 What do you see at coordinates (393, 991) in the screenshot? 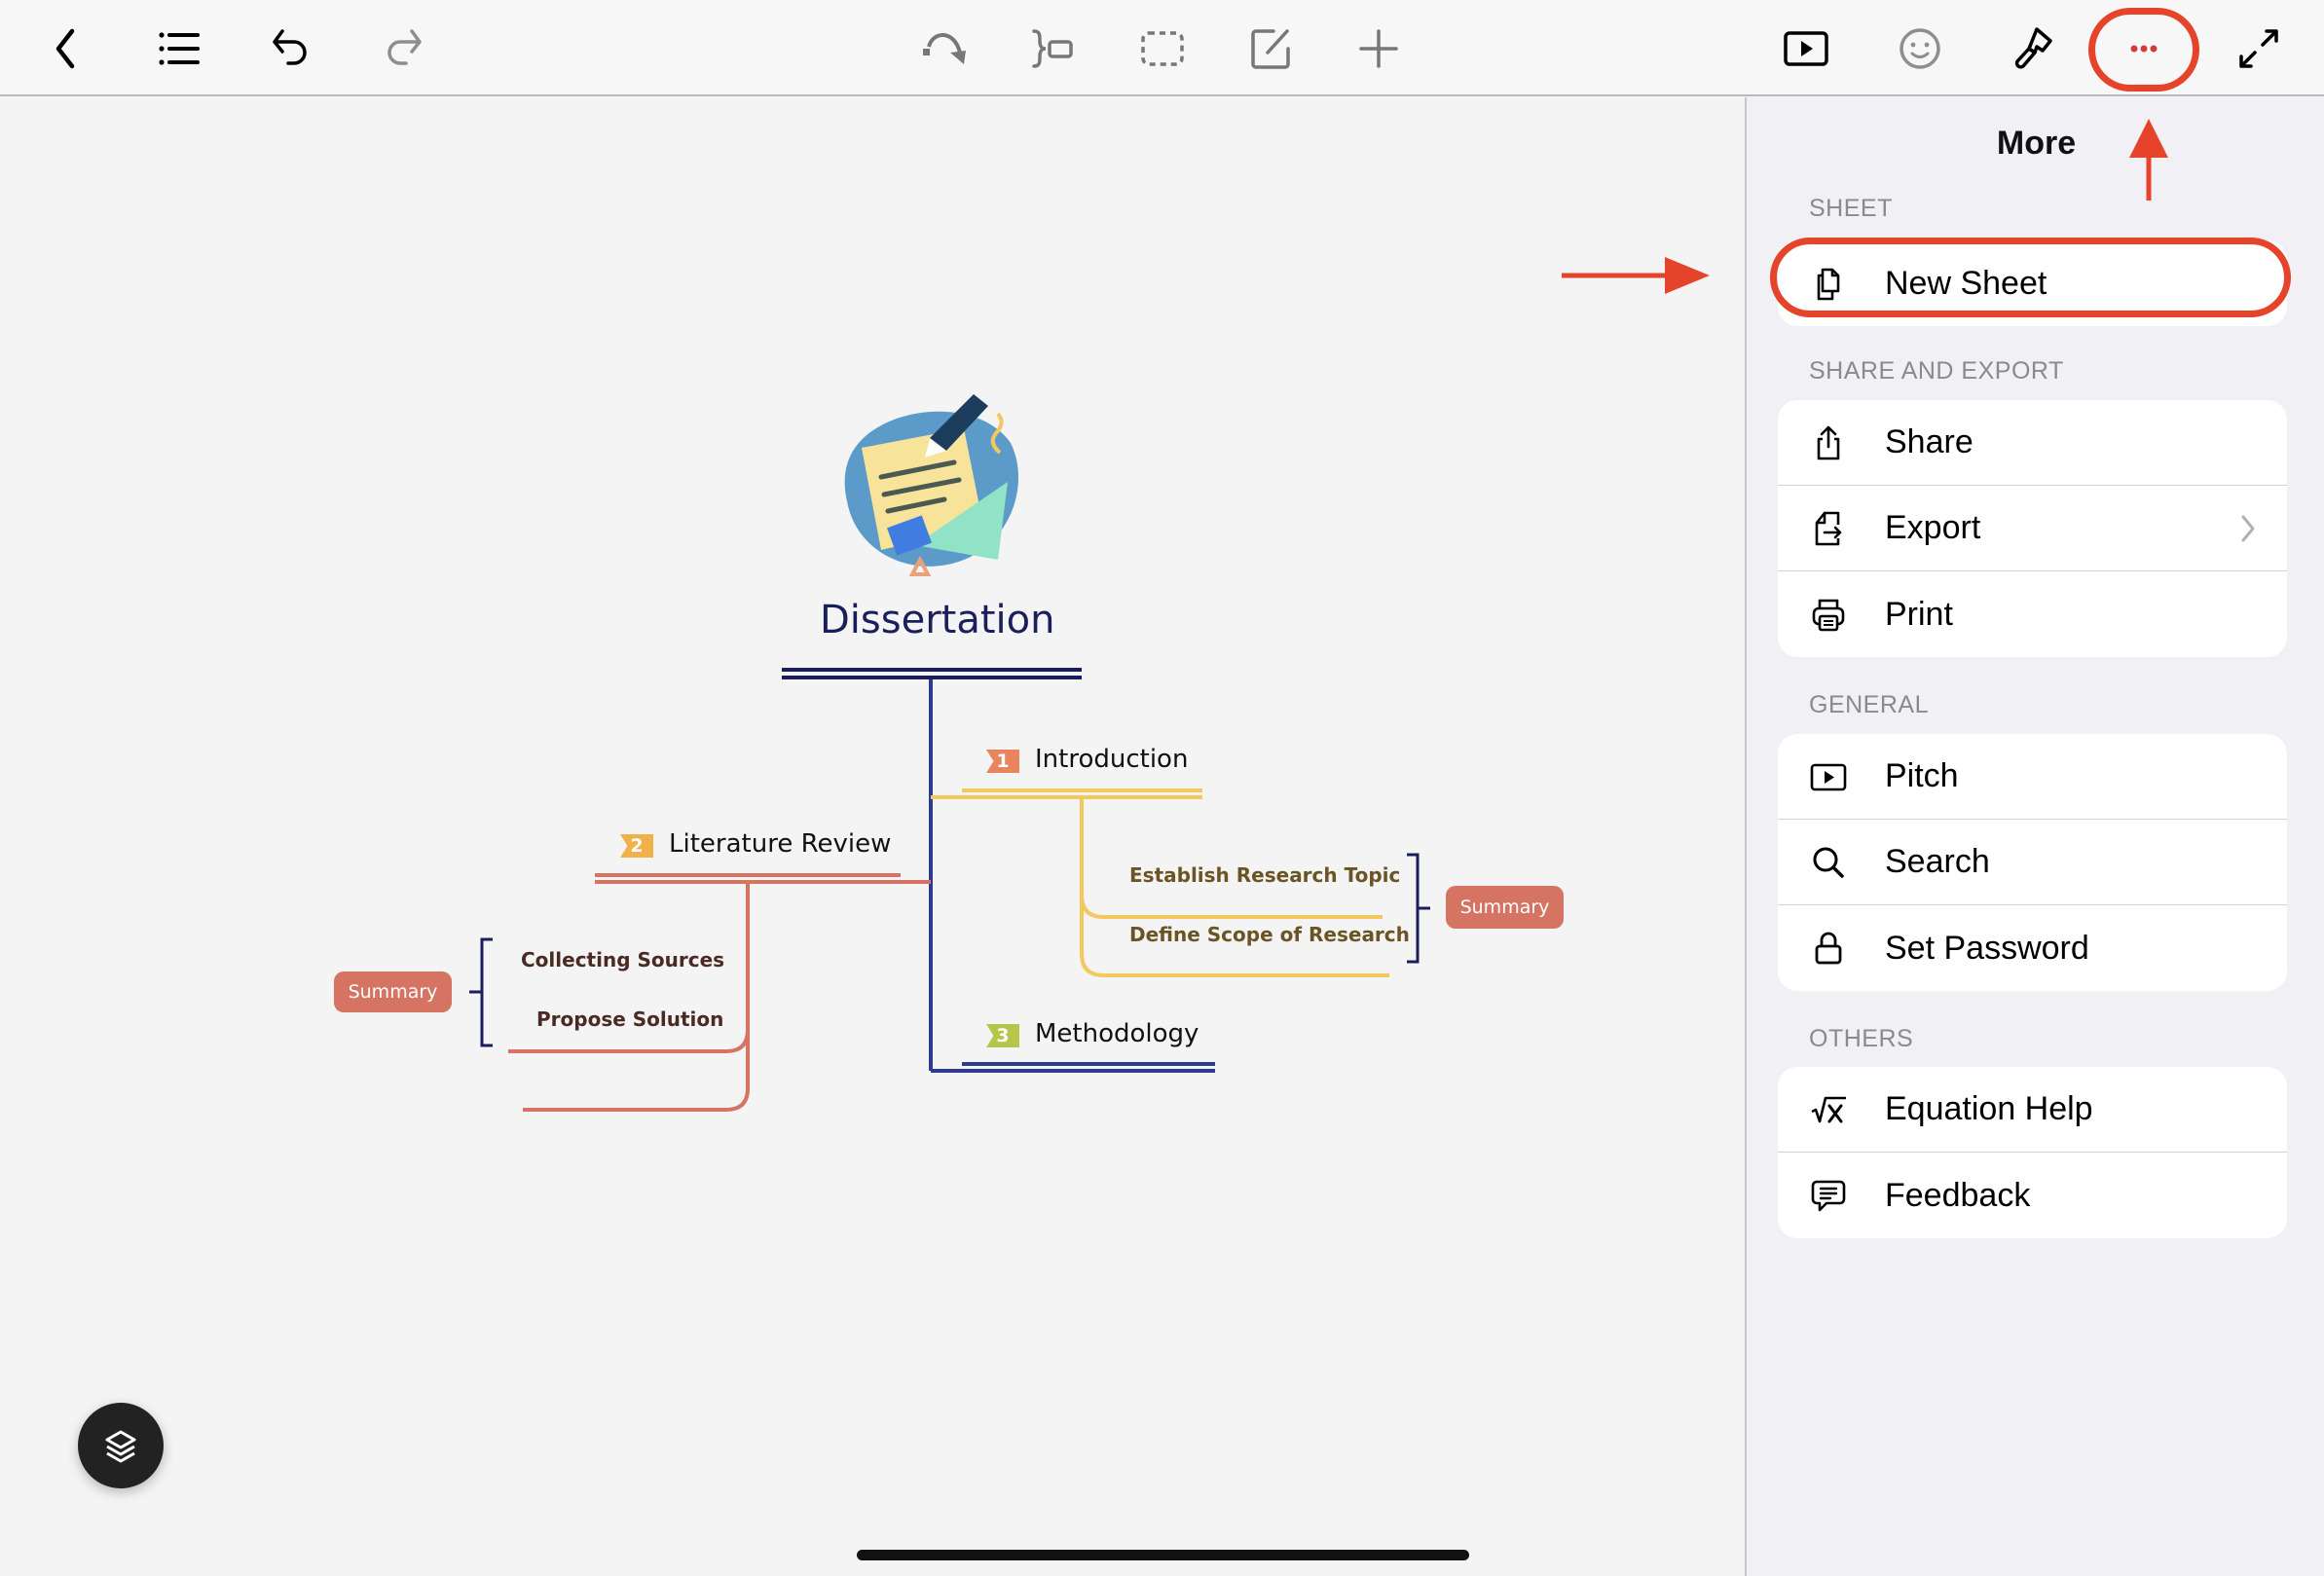
I see `literature-summary: Summary` at bounding box center [393, 991].